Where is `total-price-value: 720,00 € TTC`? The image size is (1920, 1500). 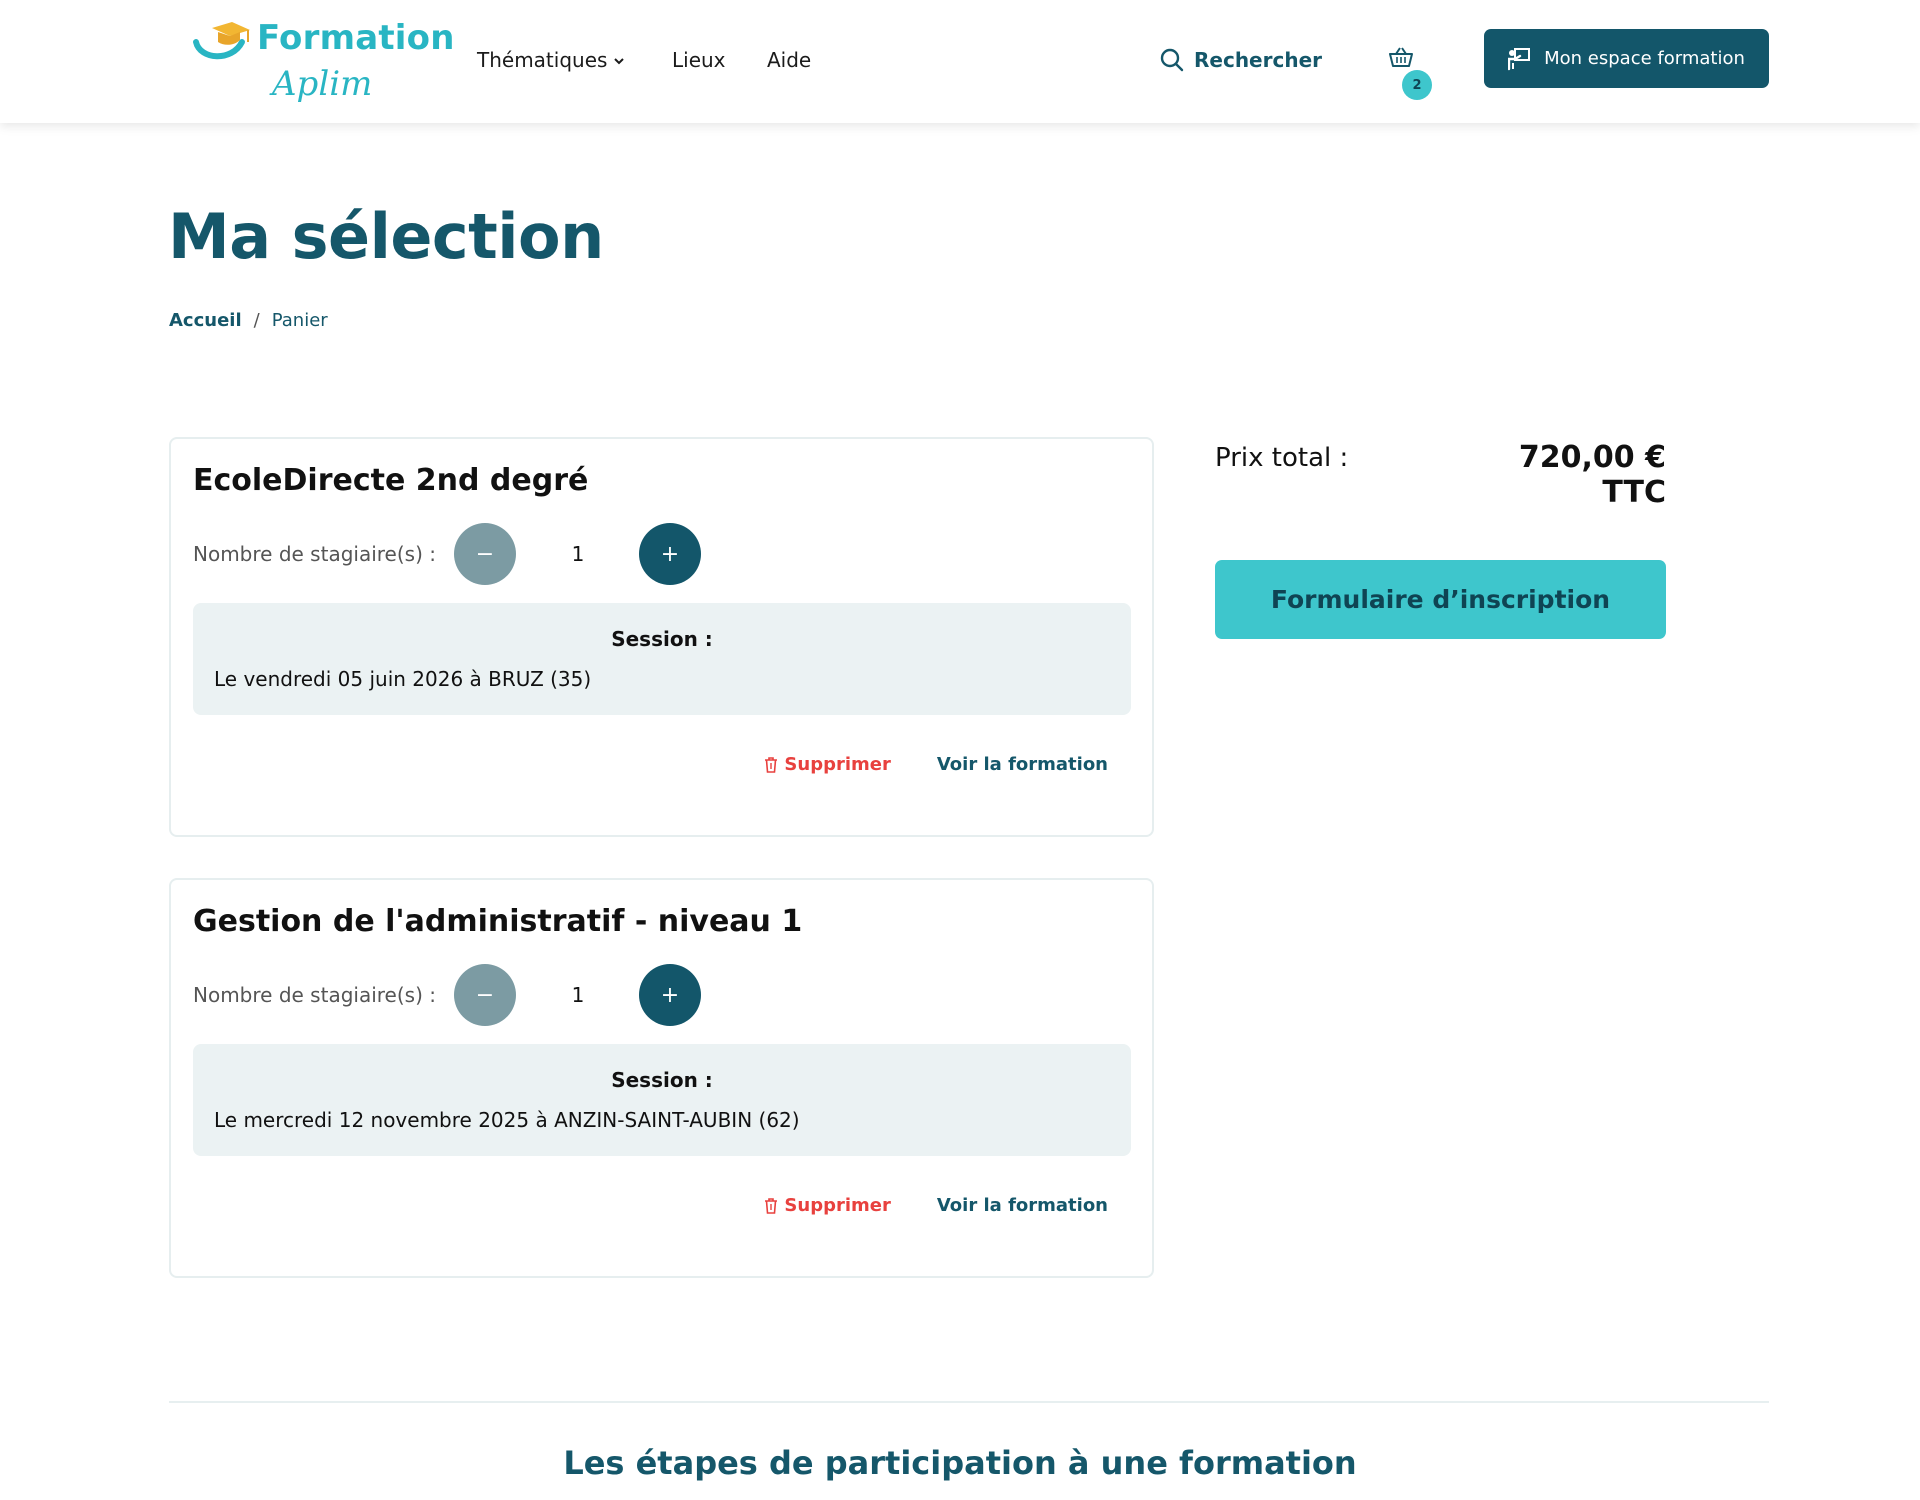
total-price-value: 720,00 € TTC is located at coordinates (1592, 475).